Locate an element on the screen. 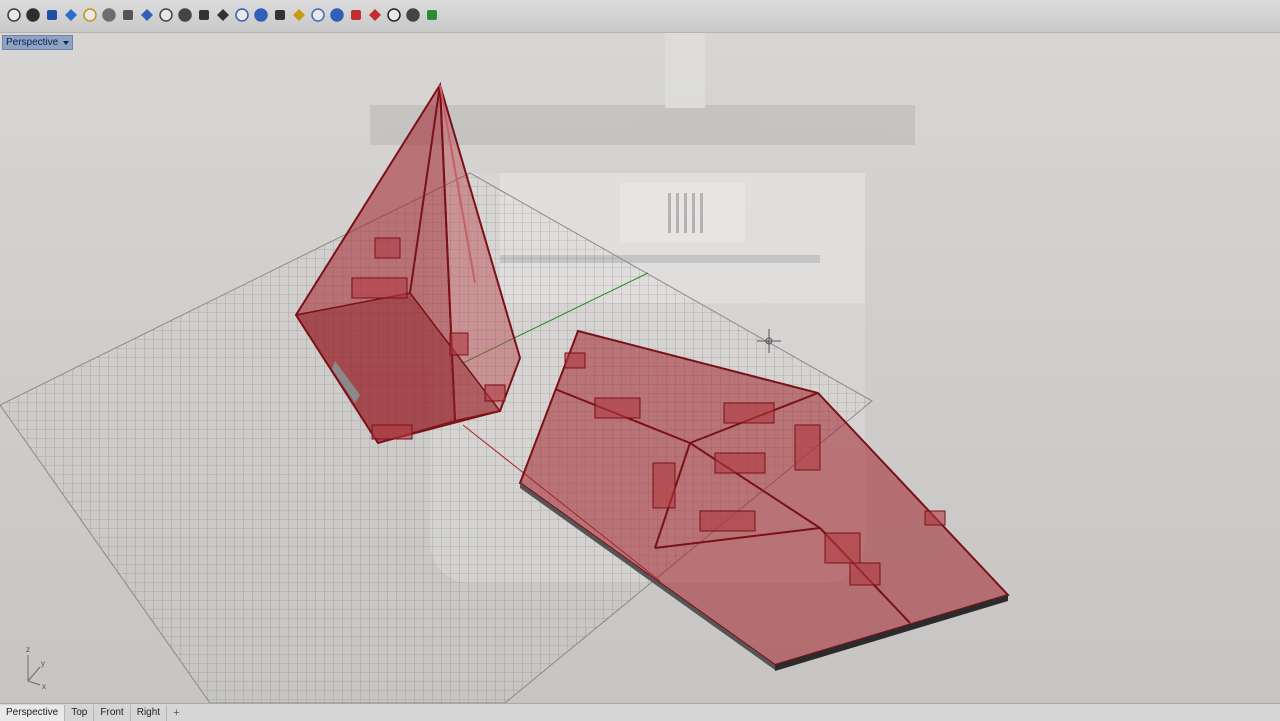 The image size is (1280, 721). tab-top: Top is located at coordinates (80, 712).